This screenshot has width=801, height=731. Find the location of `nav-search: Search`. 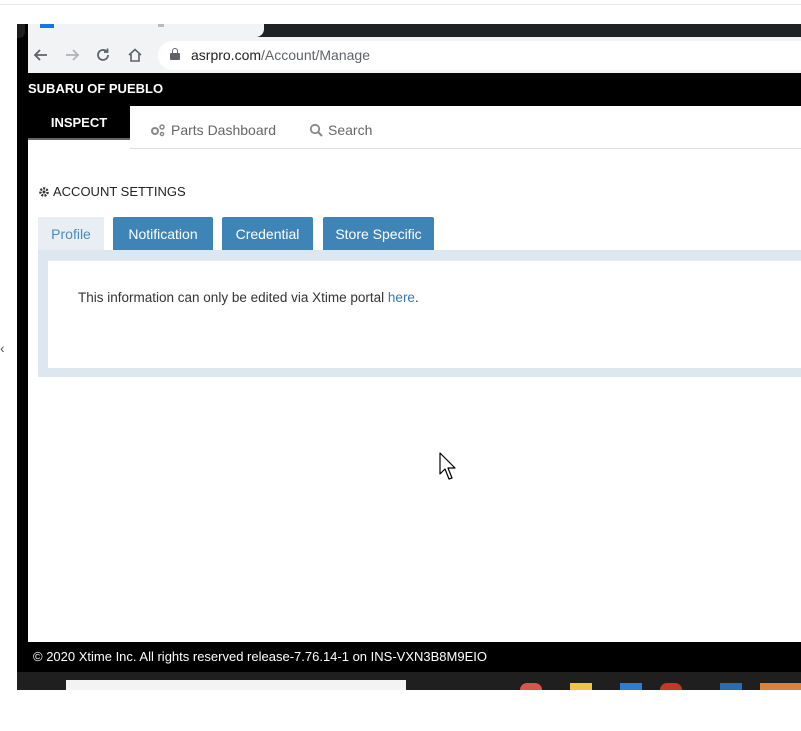

nav-search: Search is located at coordinates (340, 130).